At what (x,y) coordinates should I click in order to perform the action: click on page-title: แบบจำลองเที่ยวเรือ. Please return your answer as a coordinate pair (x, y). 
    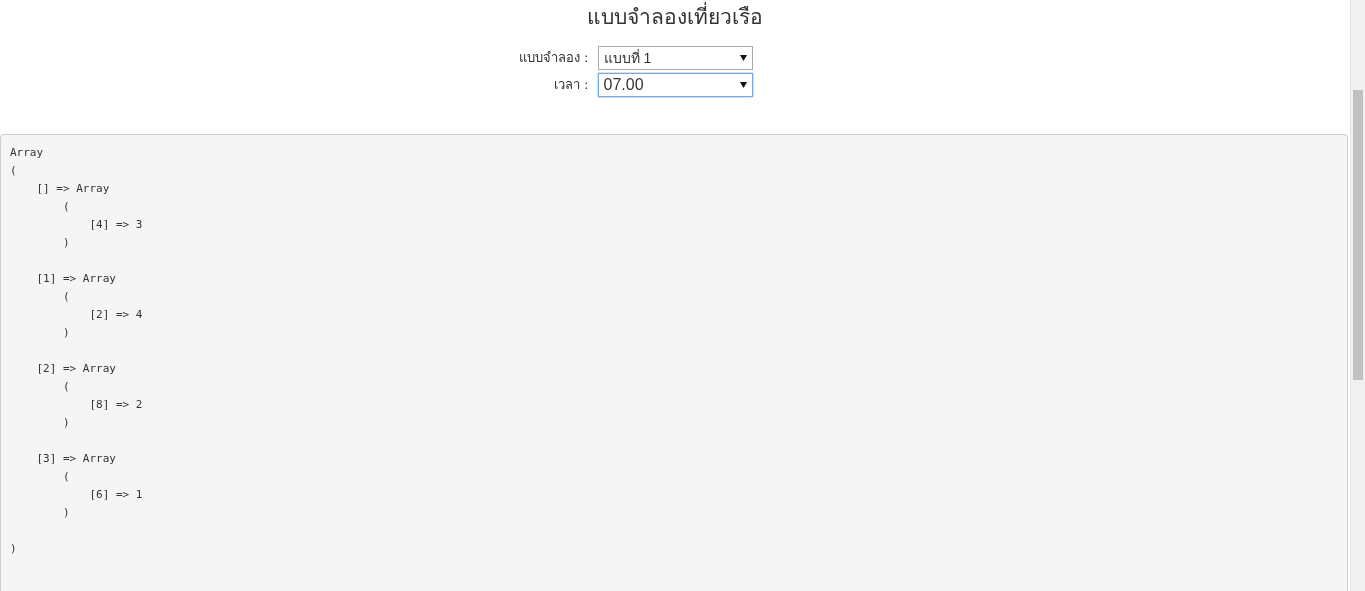
    Looking at the image, I should click on (675, 16).